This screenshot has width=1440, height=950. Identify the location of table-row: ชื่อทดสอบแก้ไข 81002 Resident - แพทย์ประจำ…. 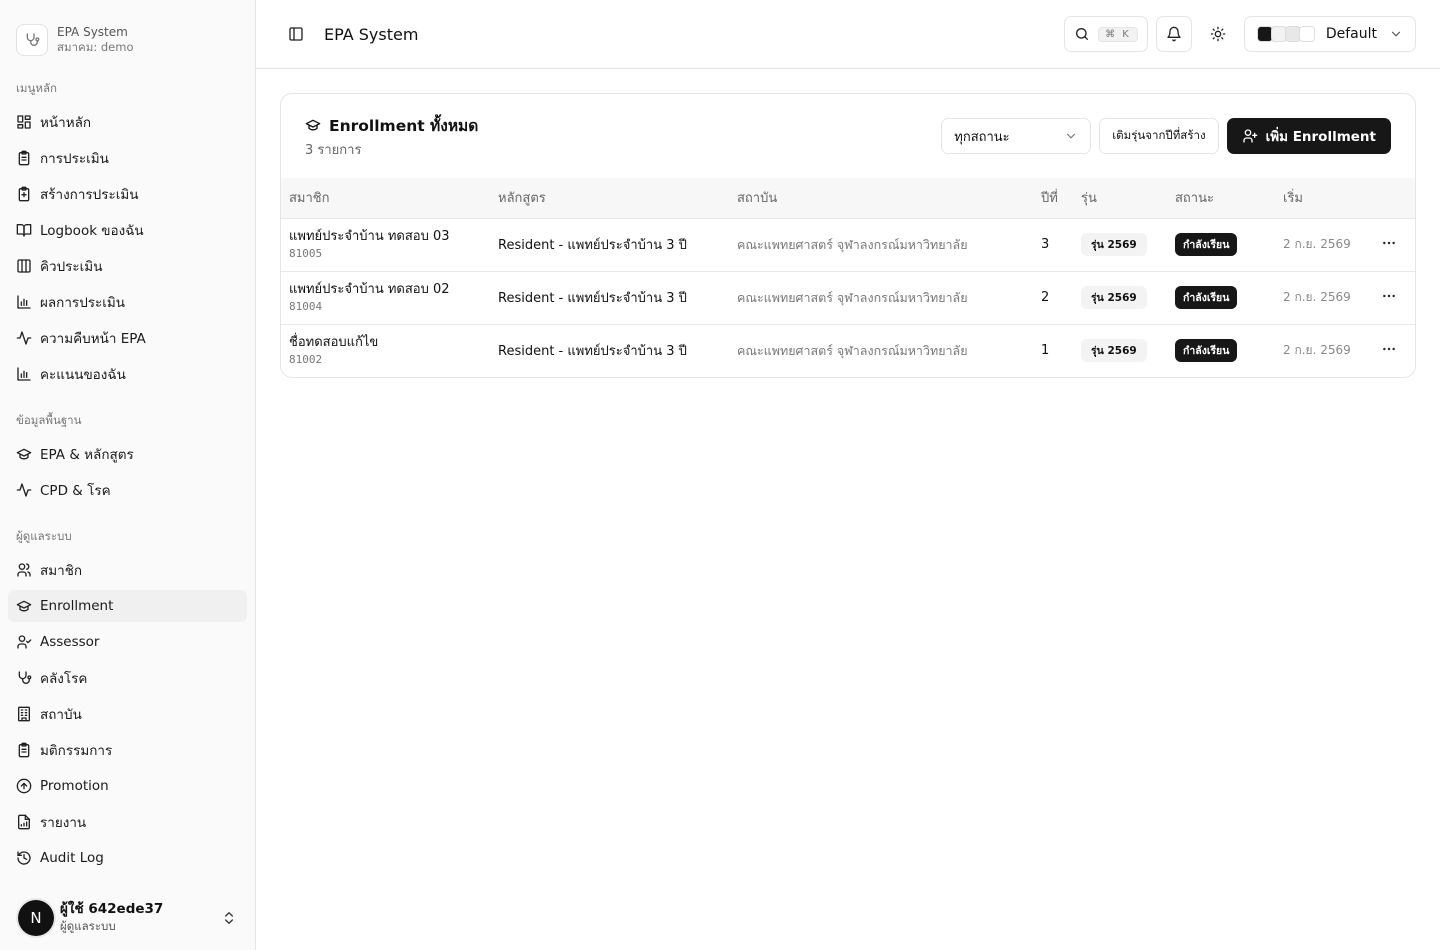
(848, 350).